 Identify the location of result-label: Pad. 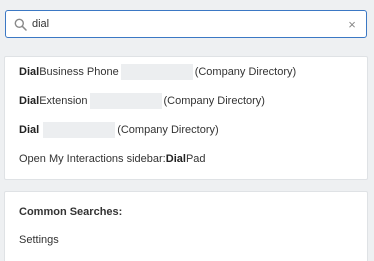
(195, 159).